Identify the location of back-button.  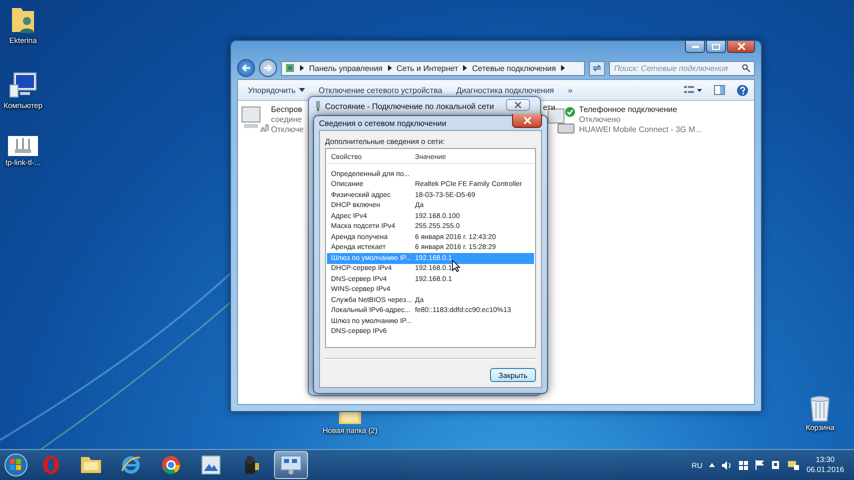
(246, 68).